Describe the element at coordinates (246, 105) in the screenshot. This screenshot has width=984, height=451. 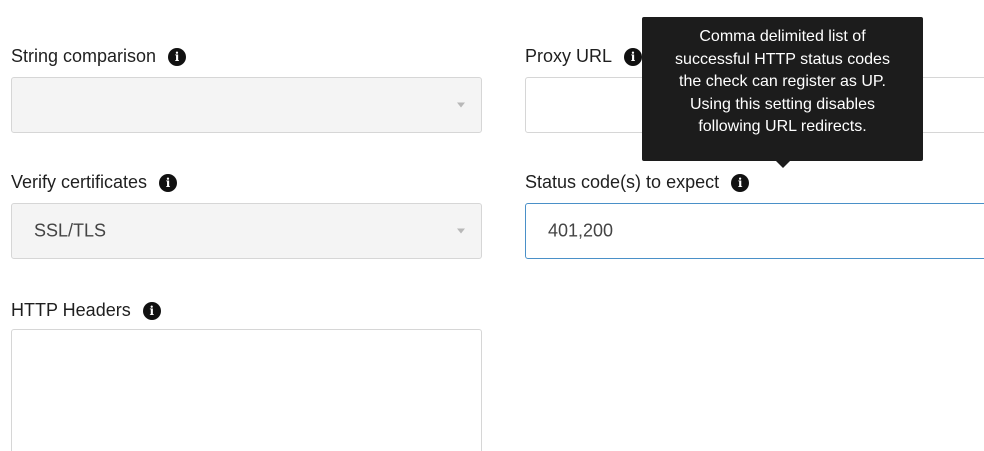
I see `string-comparison-select` at that location.